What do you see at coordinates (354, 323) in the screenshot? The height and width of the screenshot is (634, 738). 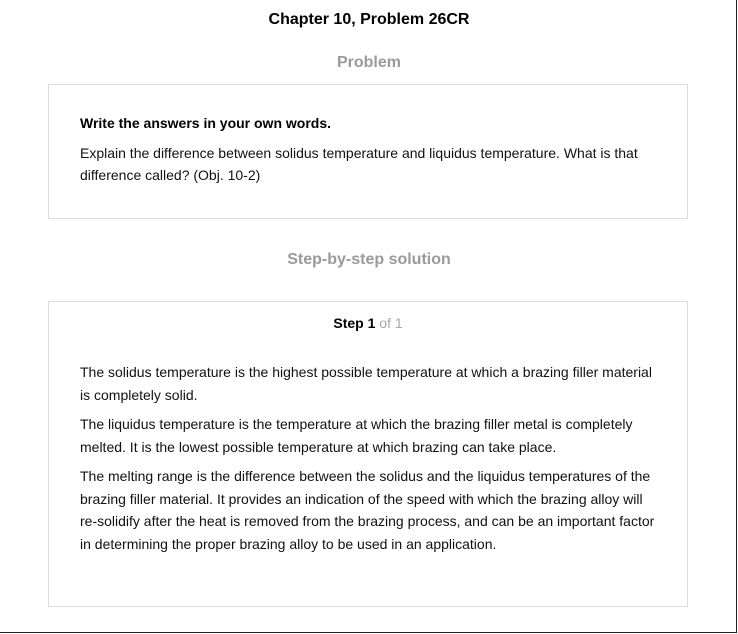 I see `step-label: Step 1` at bounding box center [354, 323].